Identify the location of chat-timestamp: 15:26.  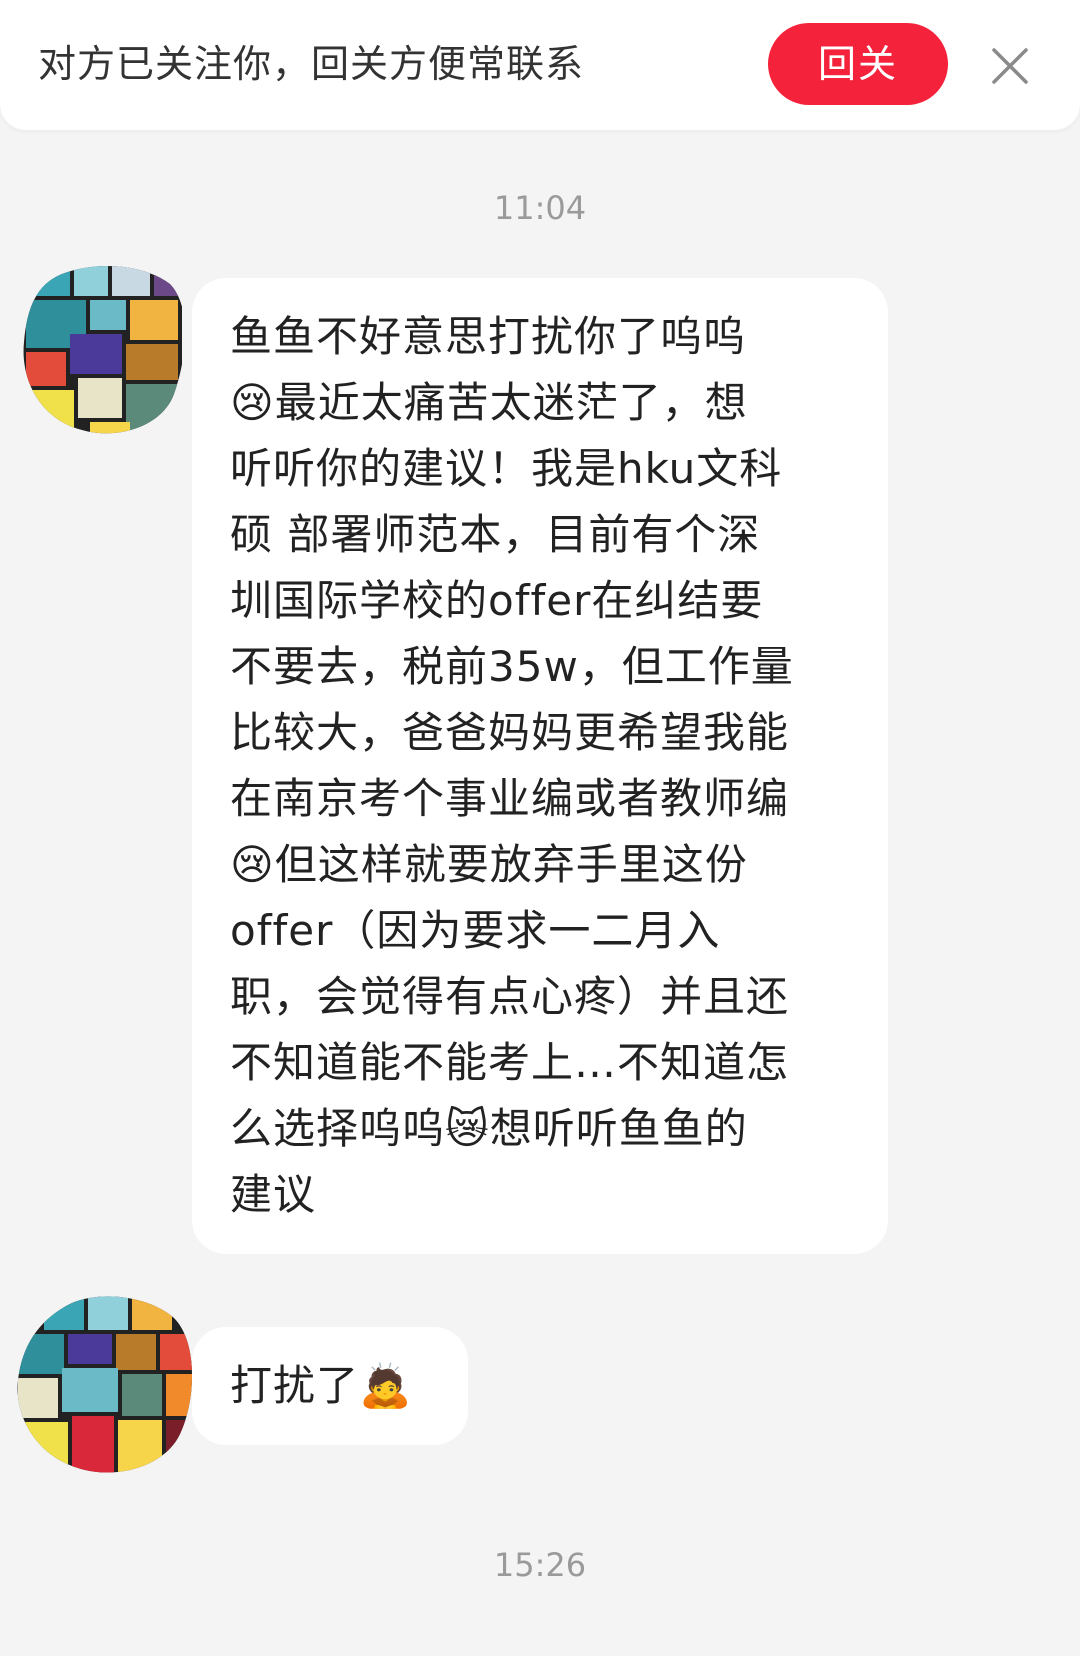
(540, 1565).